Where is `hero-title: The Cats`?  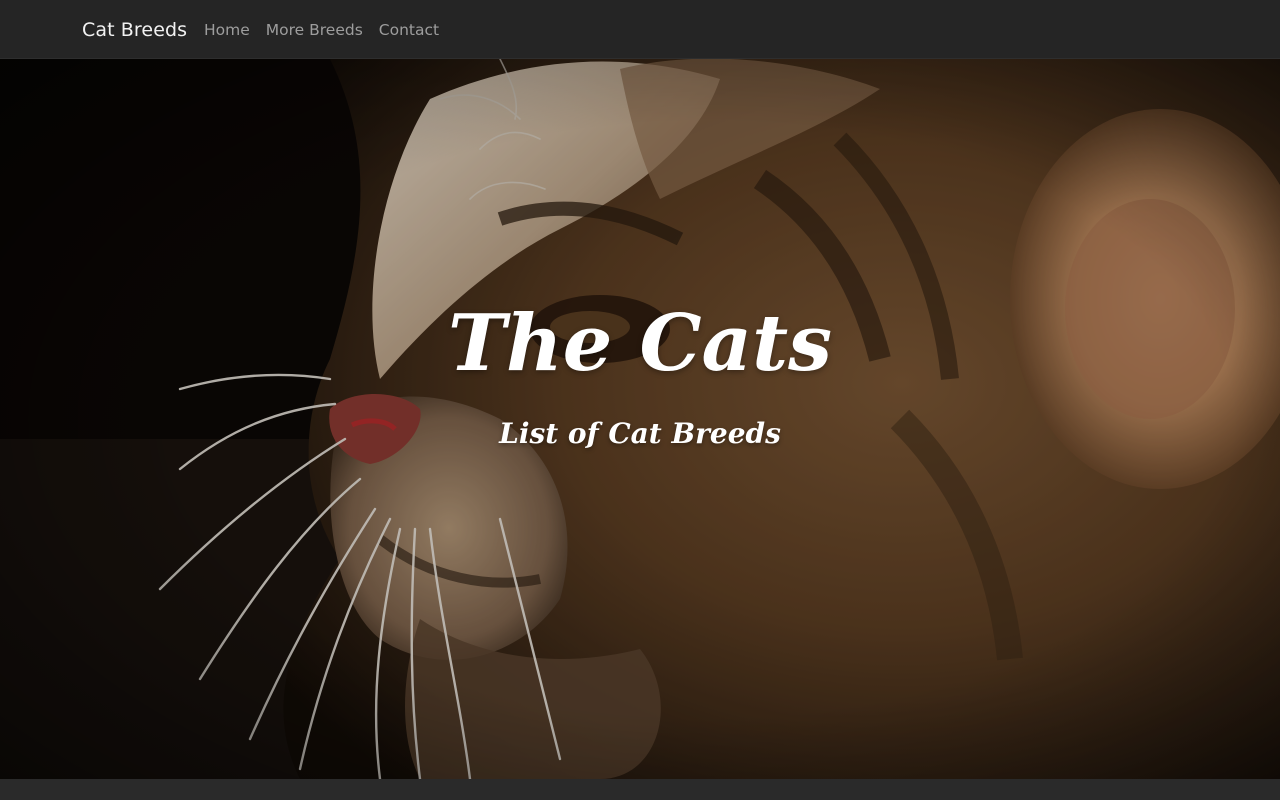 hero-title: The Cats is located at coordinates (640, 344).